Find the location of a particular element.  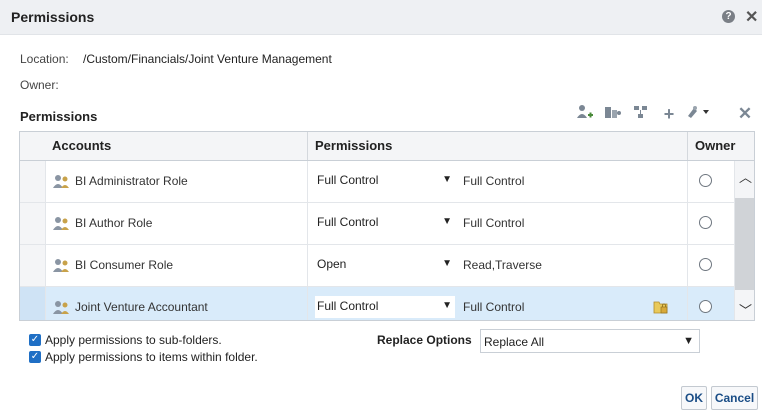

scroll-down-icon: ﹀ is located at coordinates (745, 309).